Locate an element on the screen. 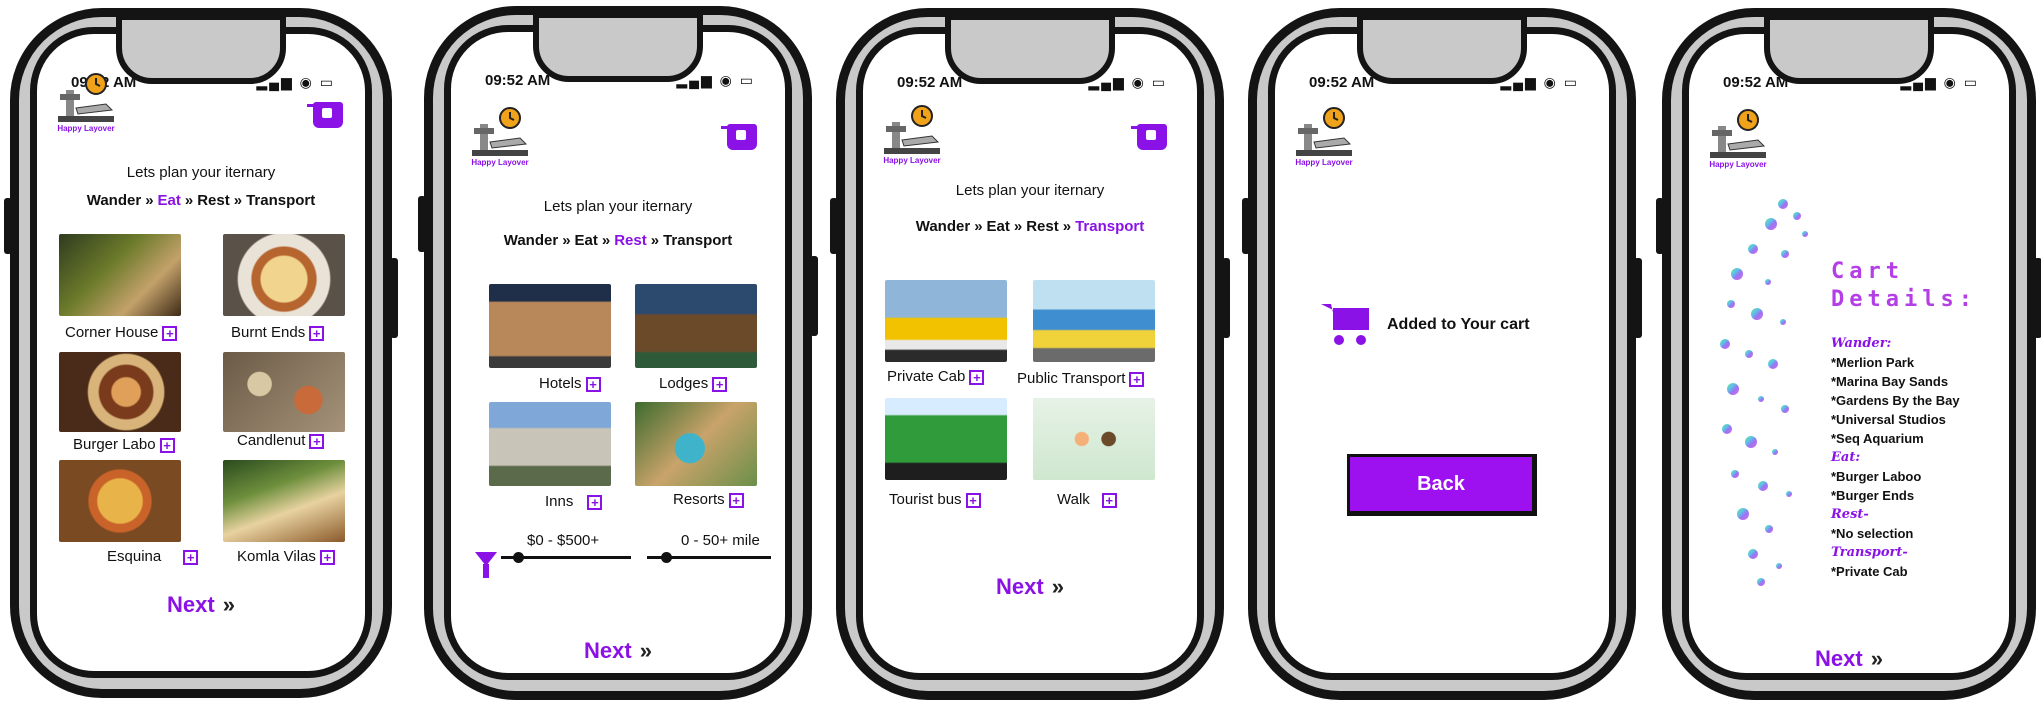 The width and height of the screenshot is (2041, 703). cart-item: *Merlion Park is located at coordinates (1873, 362).